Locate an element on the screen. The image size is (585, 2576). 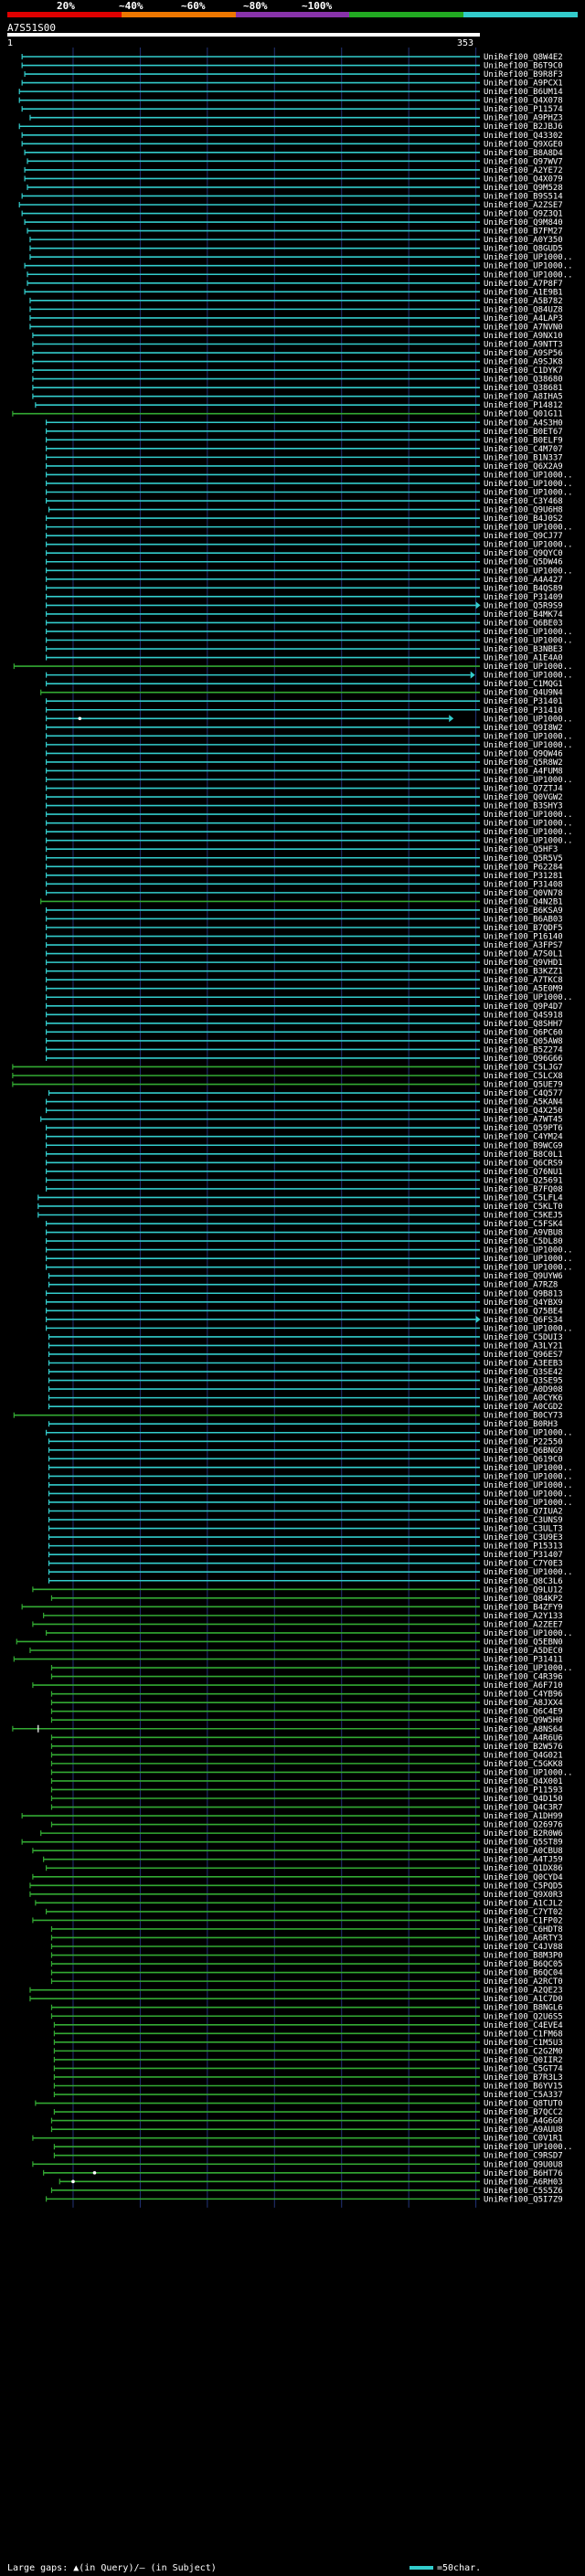
hit-row: UniRef100_A9PHZ3 is located at coordinates (296, 118).